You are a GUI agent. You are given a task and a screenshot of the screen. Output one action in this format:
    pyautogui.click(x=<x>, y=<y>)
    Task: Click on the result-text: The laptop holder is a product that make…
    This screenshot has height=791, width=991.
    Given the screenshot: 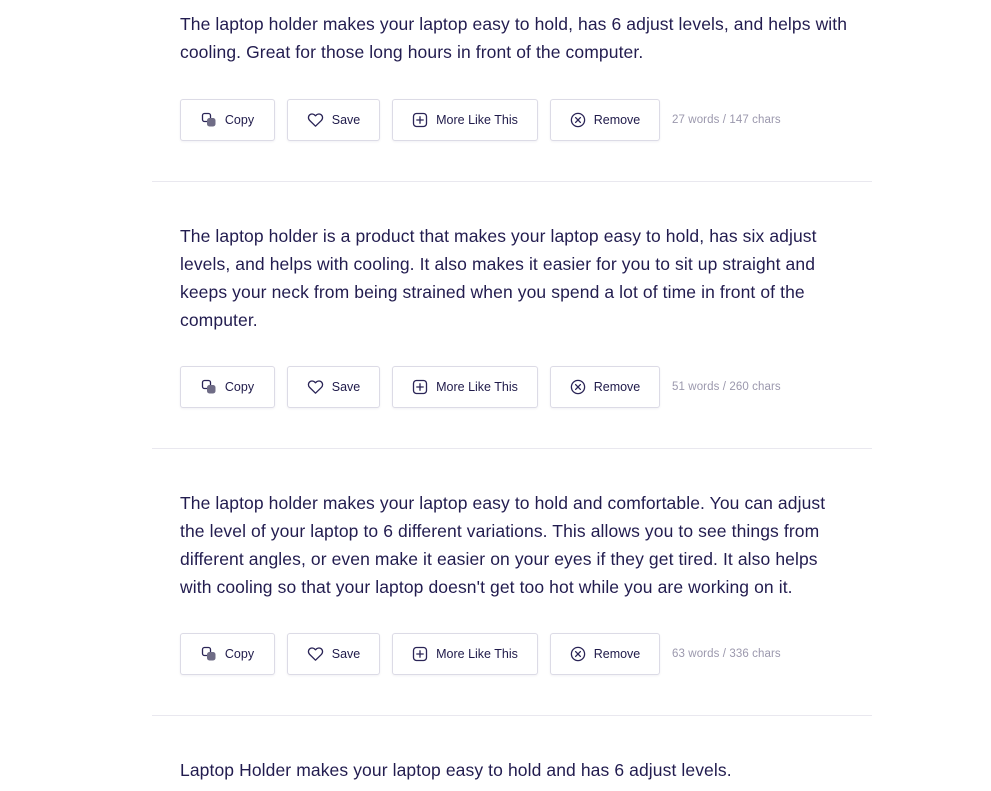 What is the action you would take?
    pyautogui.click(x=498, y=278)
    